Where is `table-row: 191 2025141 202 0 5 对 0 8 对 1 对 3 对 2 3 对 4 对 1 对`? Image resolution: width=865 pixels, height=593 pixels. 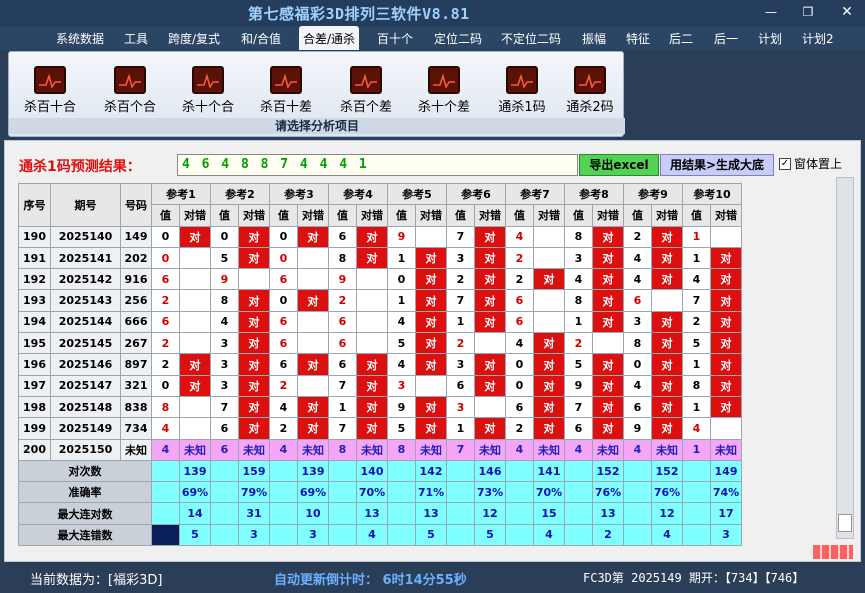 table-row: 191 2025141 202 0 5 对 0 8 对 1 对 3 对 2 3 对 4 对 1 对 is located at coordinates (380, 258).